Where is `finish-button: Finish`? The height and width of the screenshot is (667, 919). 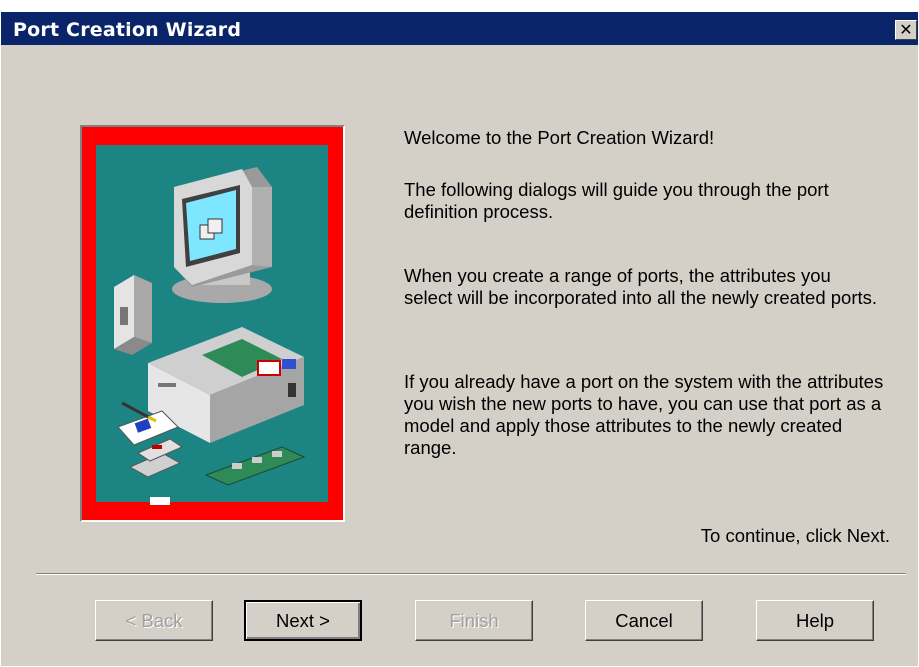 finish-button: Finish is located at coordinates (474, 620).